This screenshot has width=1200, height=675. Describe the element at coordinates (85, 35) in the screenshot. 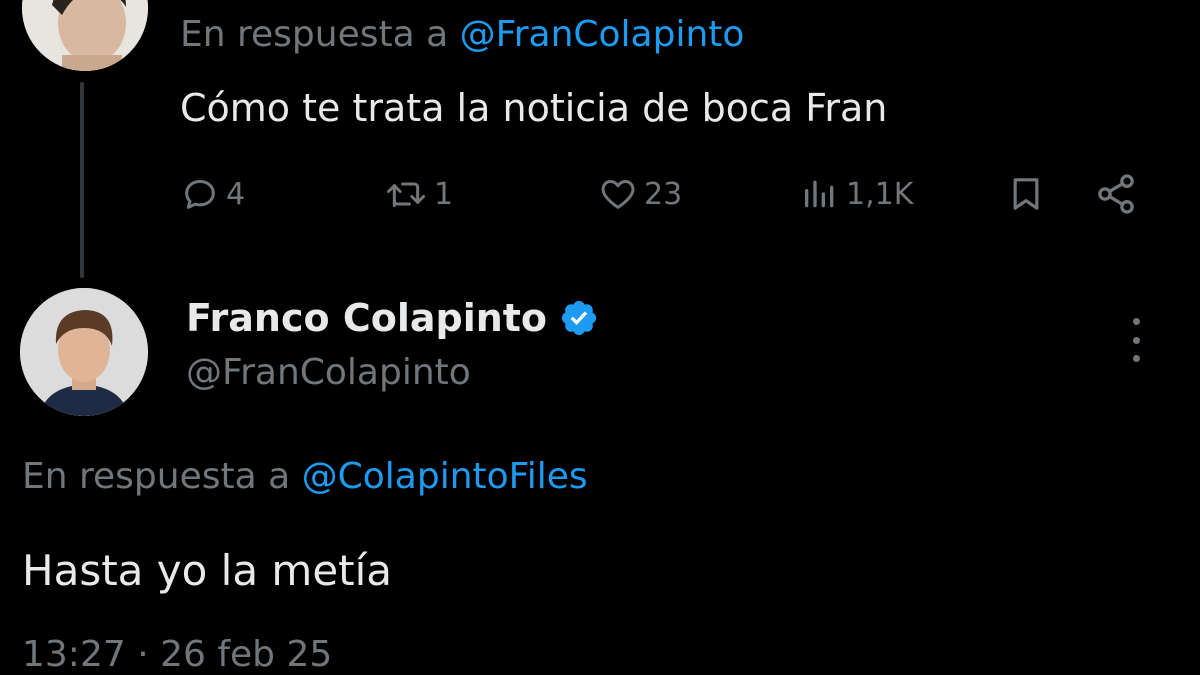

I see `parent-tweet-avatar` at that location.